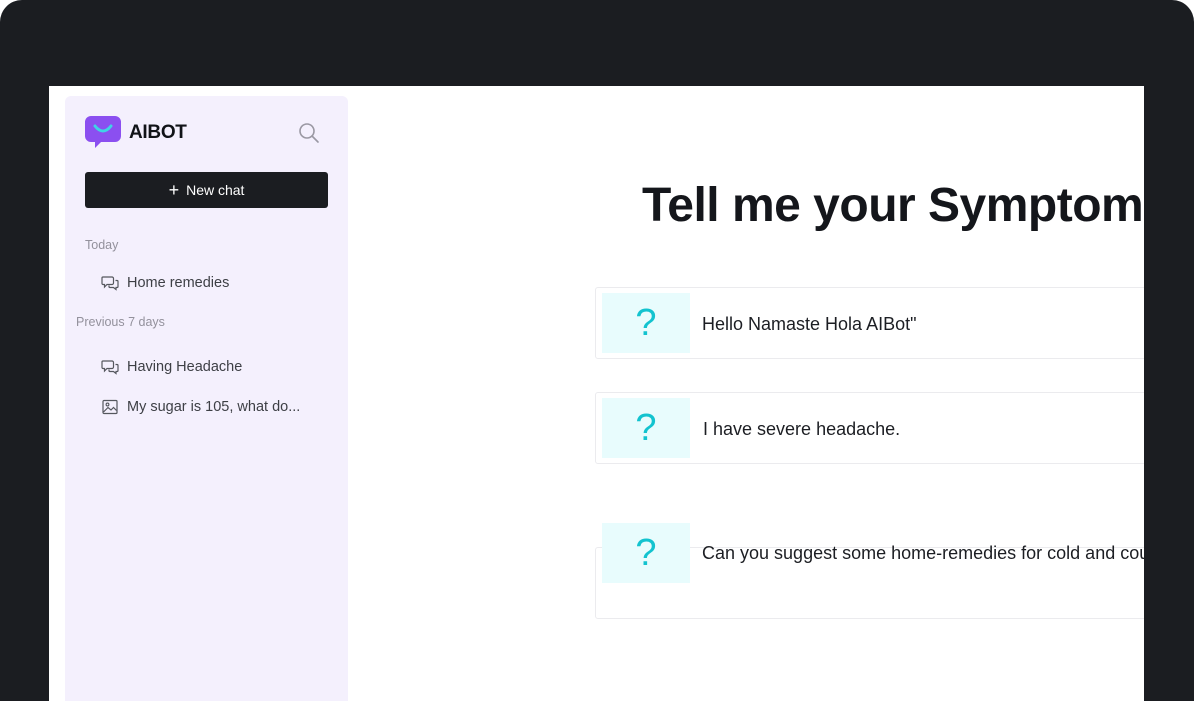 This screenshot has height=701, width=1194. Describe the element at coordinates (809, 324) in the screenshot. I see `prompt-text: Hello Namaste Hola AIBot"` at that location.